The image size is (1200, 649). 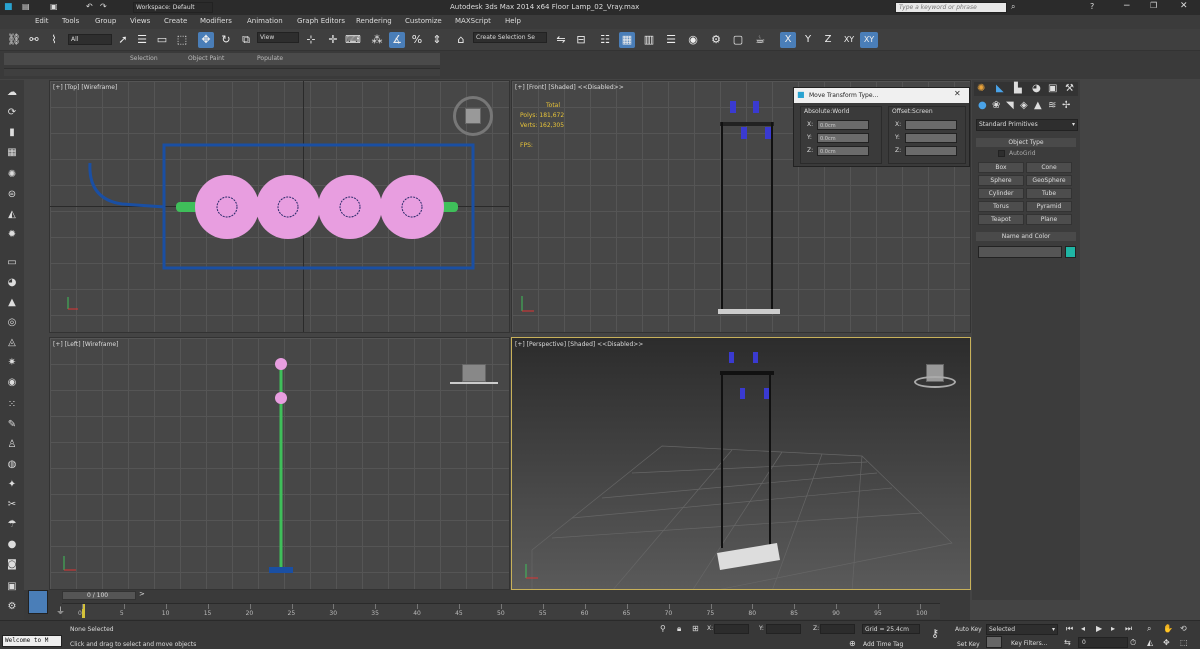 What do you see at coordinates (663, 628) in the screenshot?
I see `pin-icon: ⚲` at bounding box center [663, 628].